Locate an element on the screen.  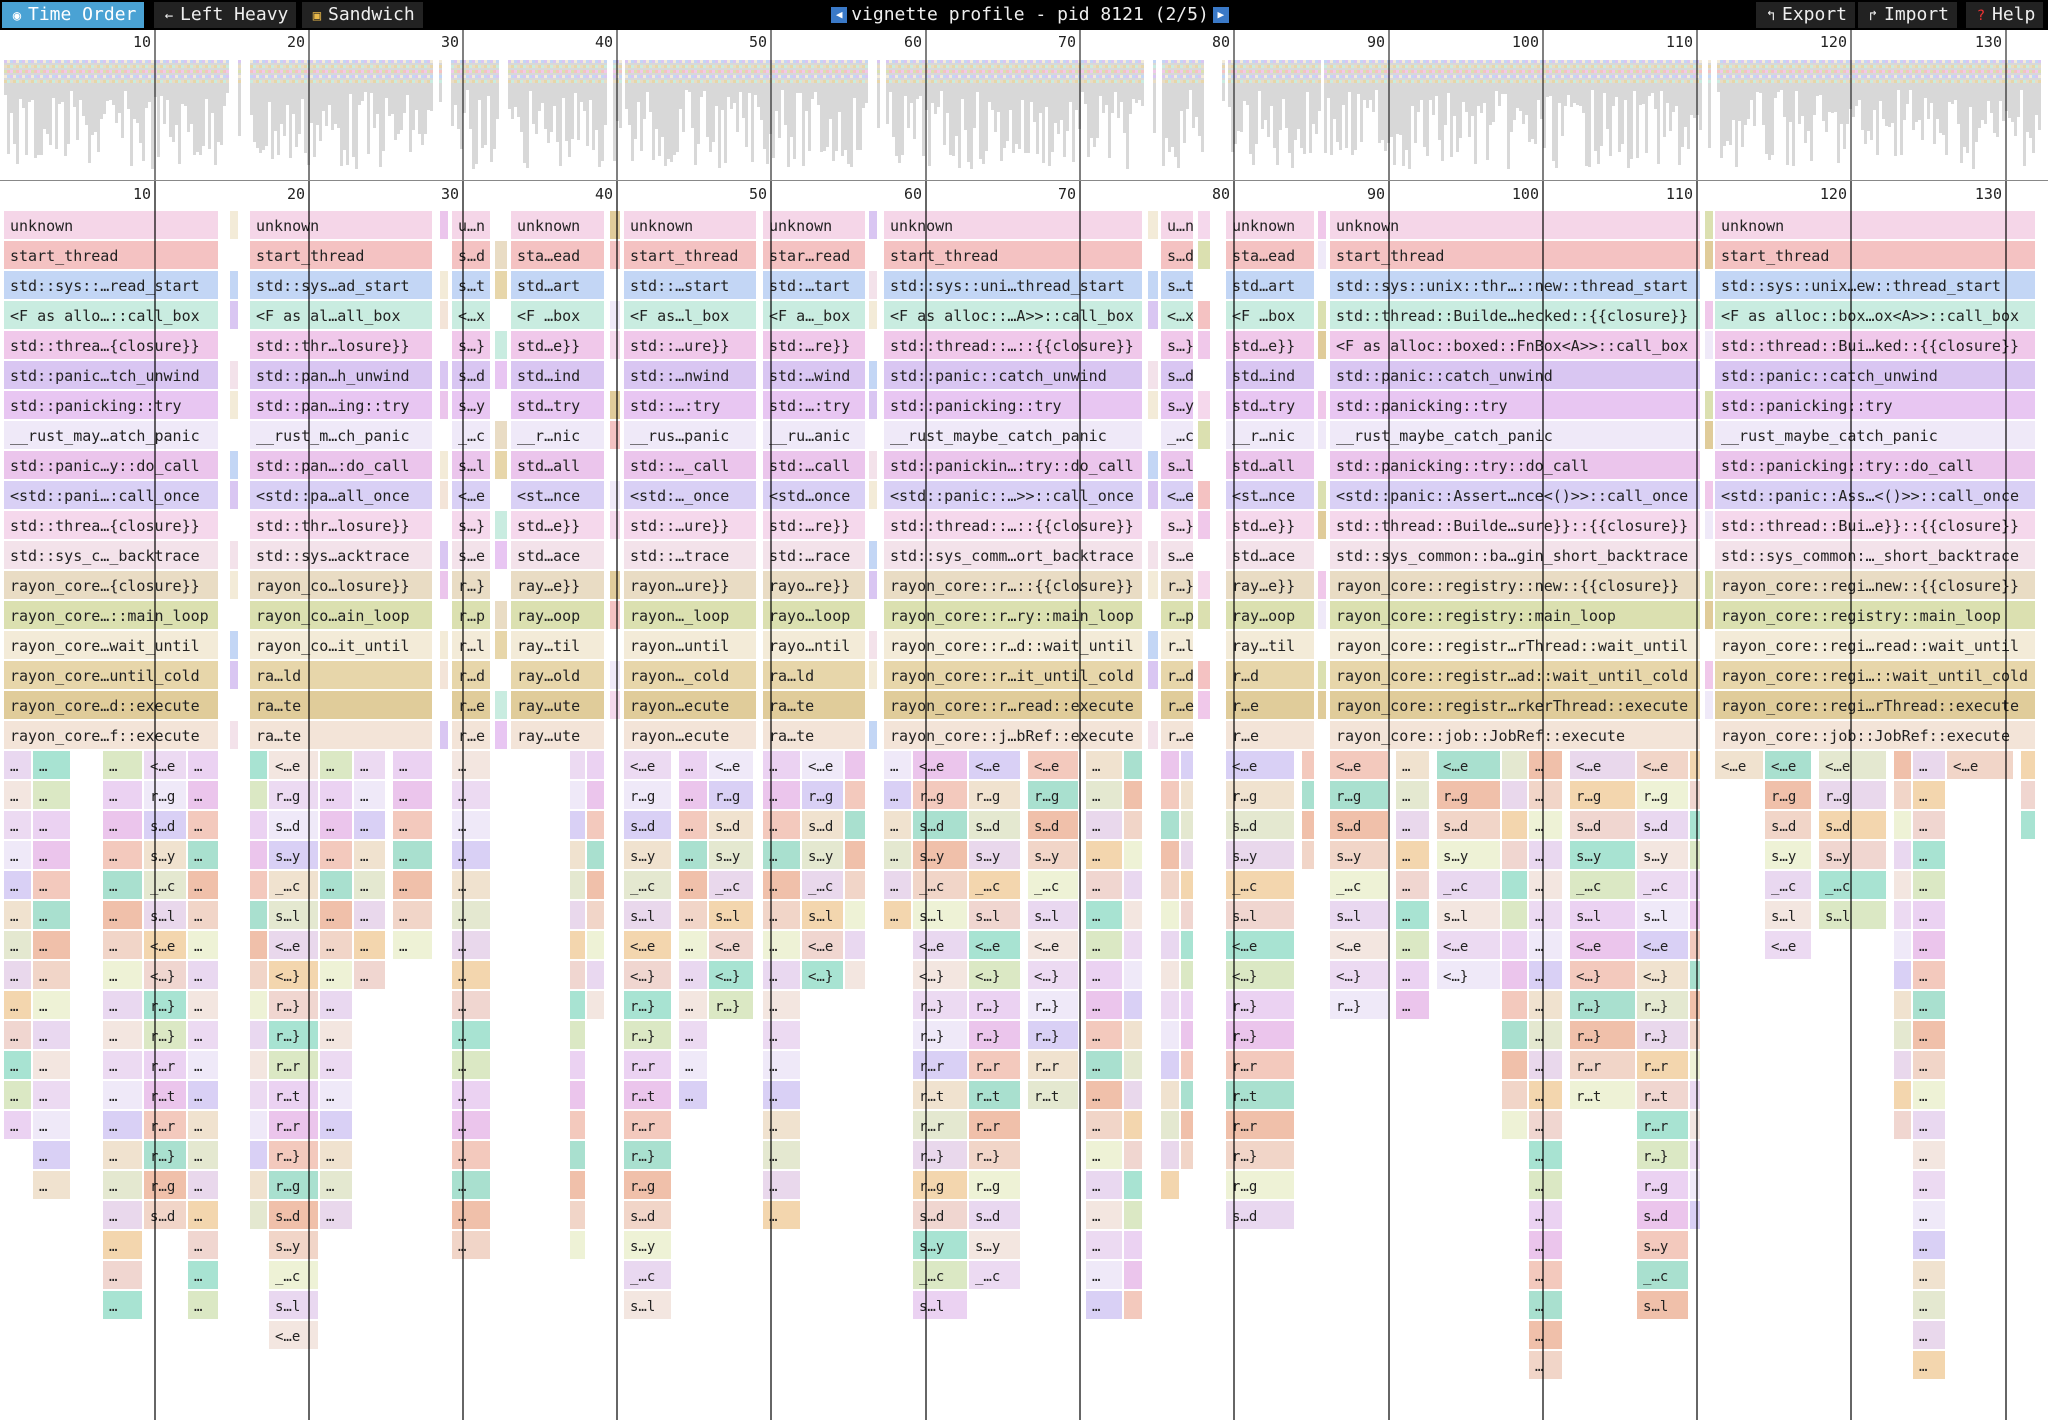
minimap-canvas: 102030405060708090100110120130 is located at coordinates (1024, 105).